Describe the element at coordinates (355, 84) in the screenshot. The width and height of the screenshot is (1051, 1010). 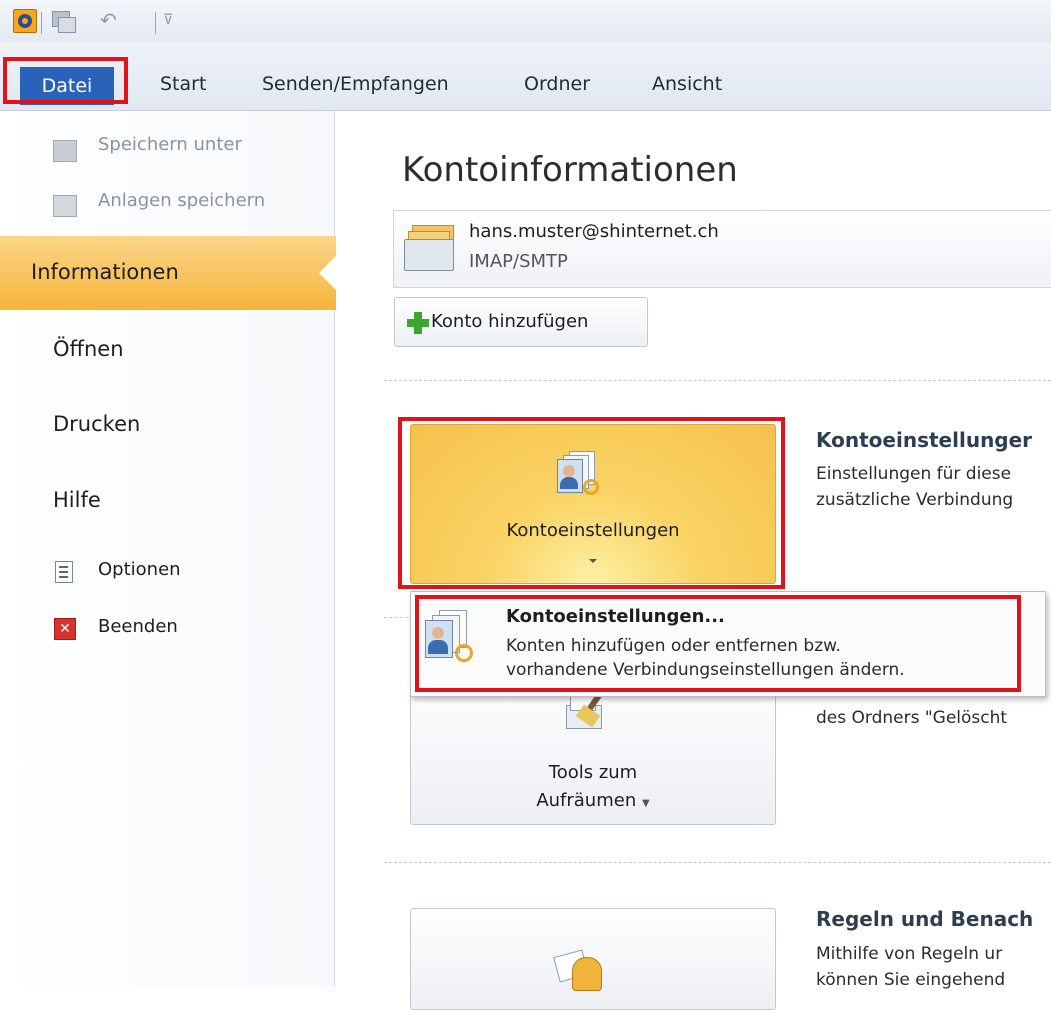
I see `tab-senden-empfangen: Senden/Empfangen` at that location.